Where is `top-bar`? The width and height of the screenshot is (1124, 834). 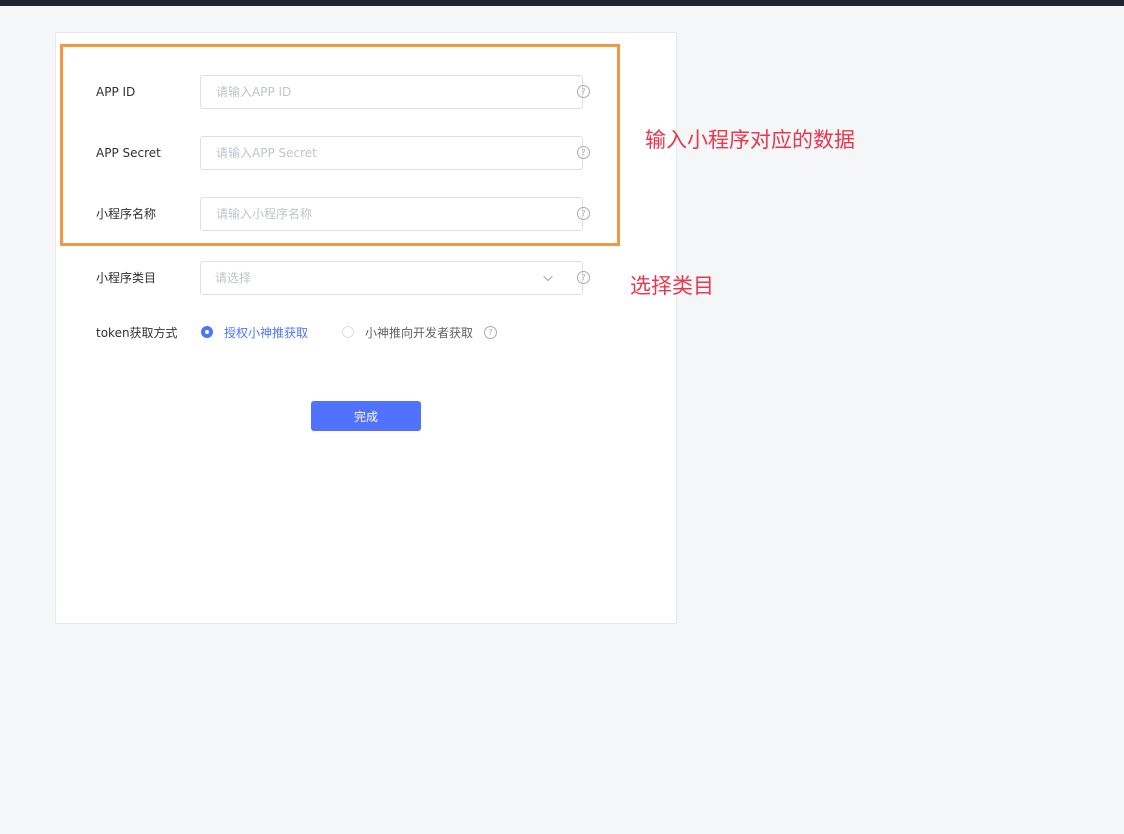 top-bar is located at coordinates (562, 3).